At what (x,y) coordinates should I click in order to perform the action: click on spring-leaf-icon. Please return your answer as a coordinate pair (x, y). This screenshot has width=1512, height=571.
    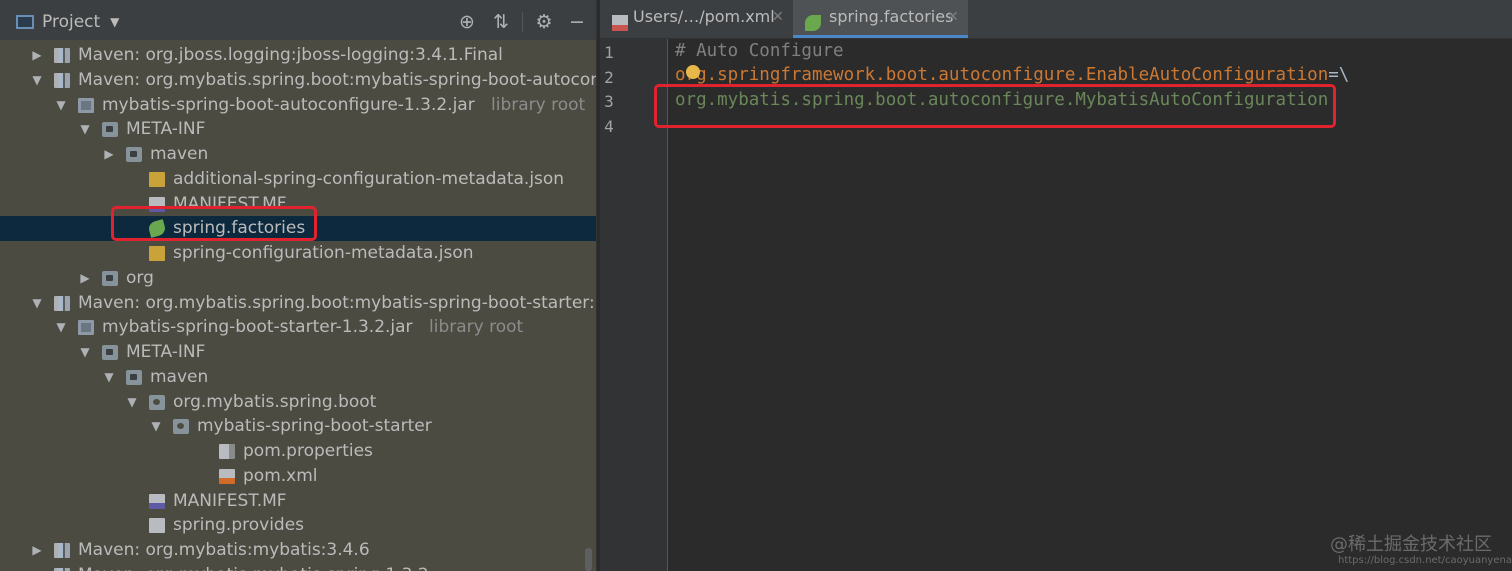
    Looking at the image, I should click on (813, 23).